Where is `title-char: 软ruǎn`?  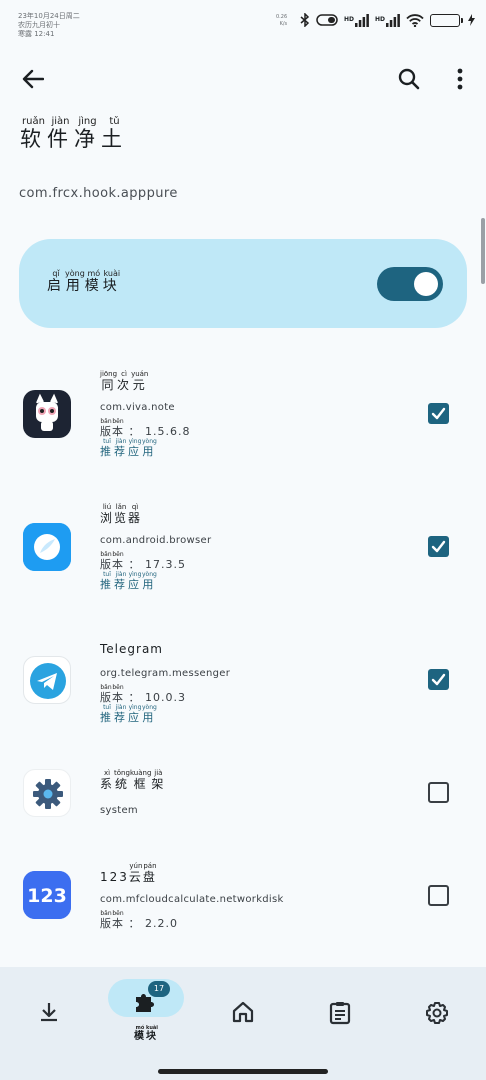
title-char: 软ruǎn is located at coordinates (33, 133).